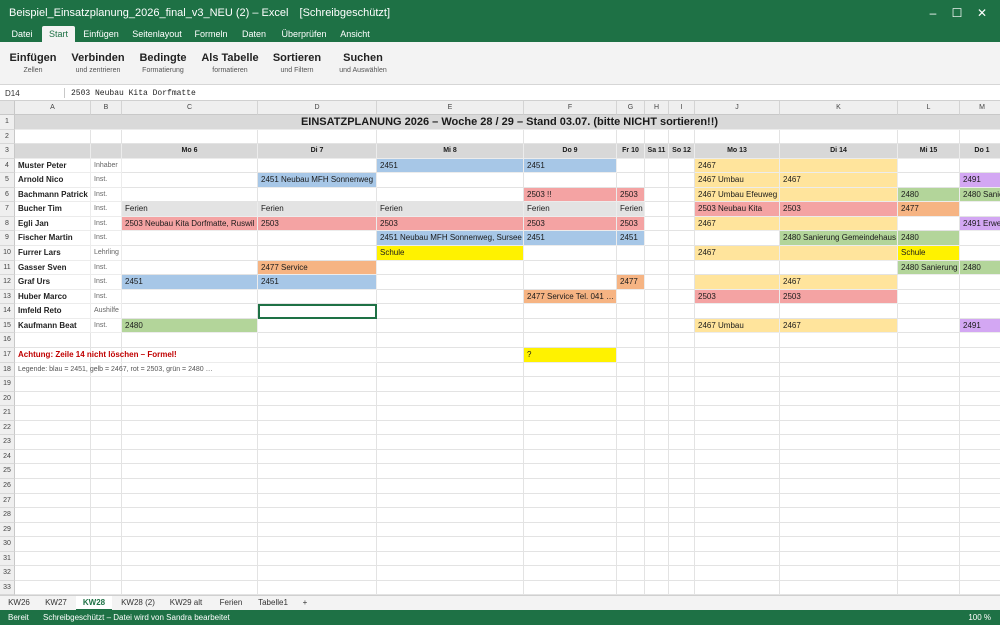  What do you see at coordinates (980, 326) in the screenshot?
I see `assignment-cell: 2491` at bounding box center [980, 326].